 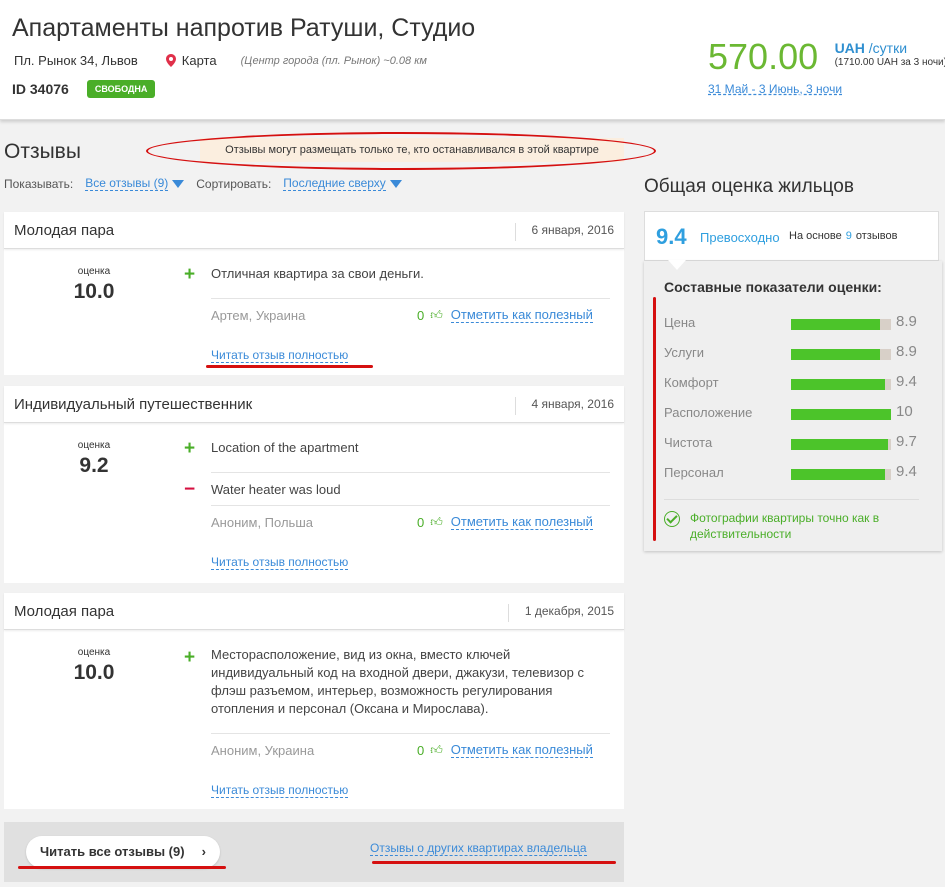 What do you see at coordinates (906, 351) in the screenshot?
I see `component-value: 8.9` at bounding box center [906, 351].